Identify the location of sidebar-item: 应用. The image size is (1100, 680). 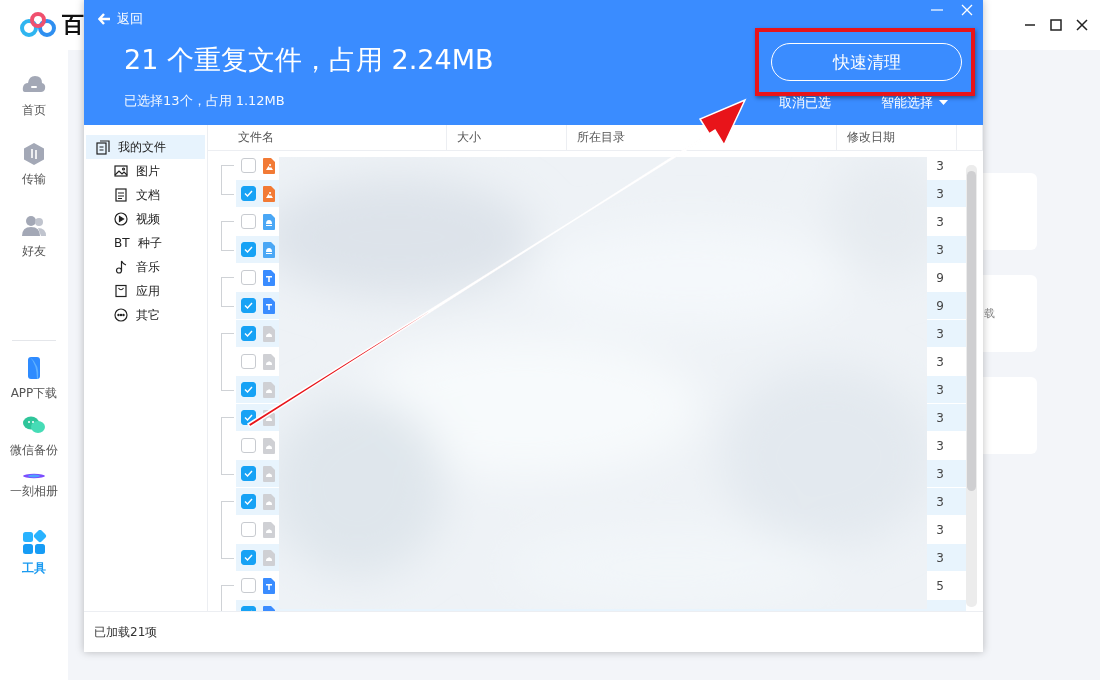
(145, 291).